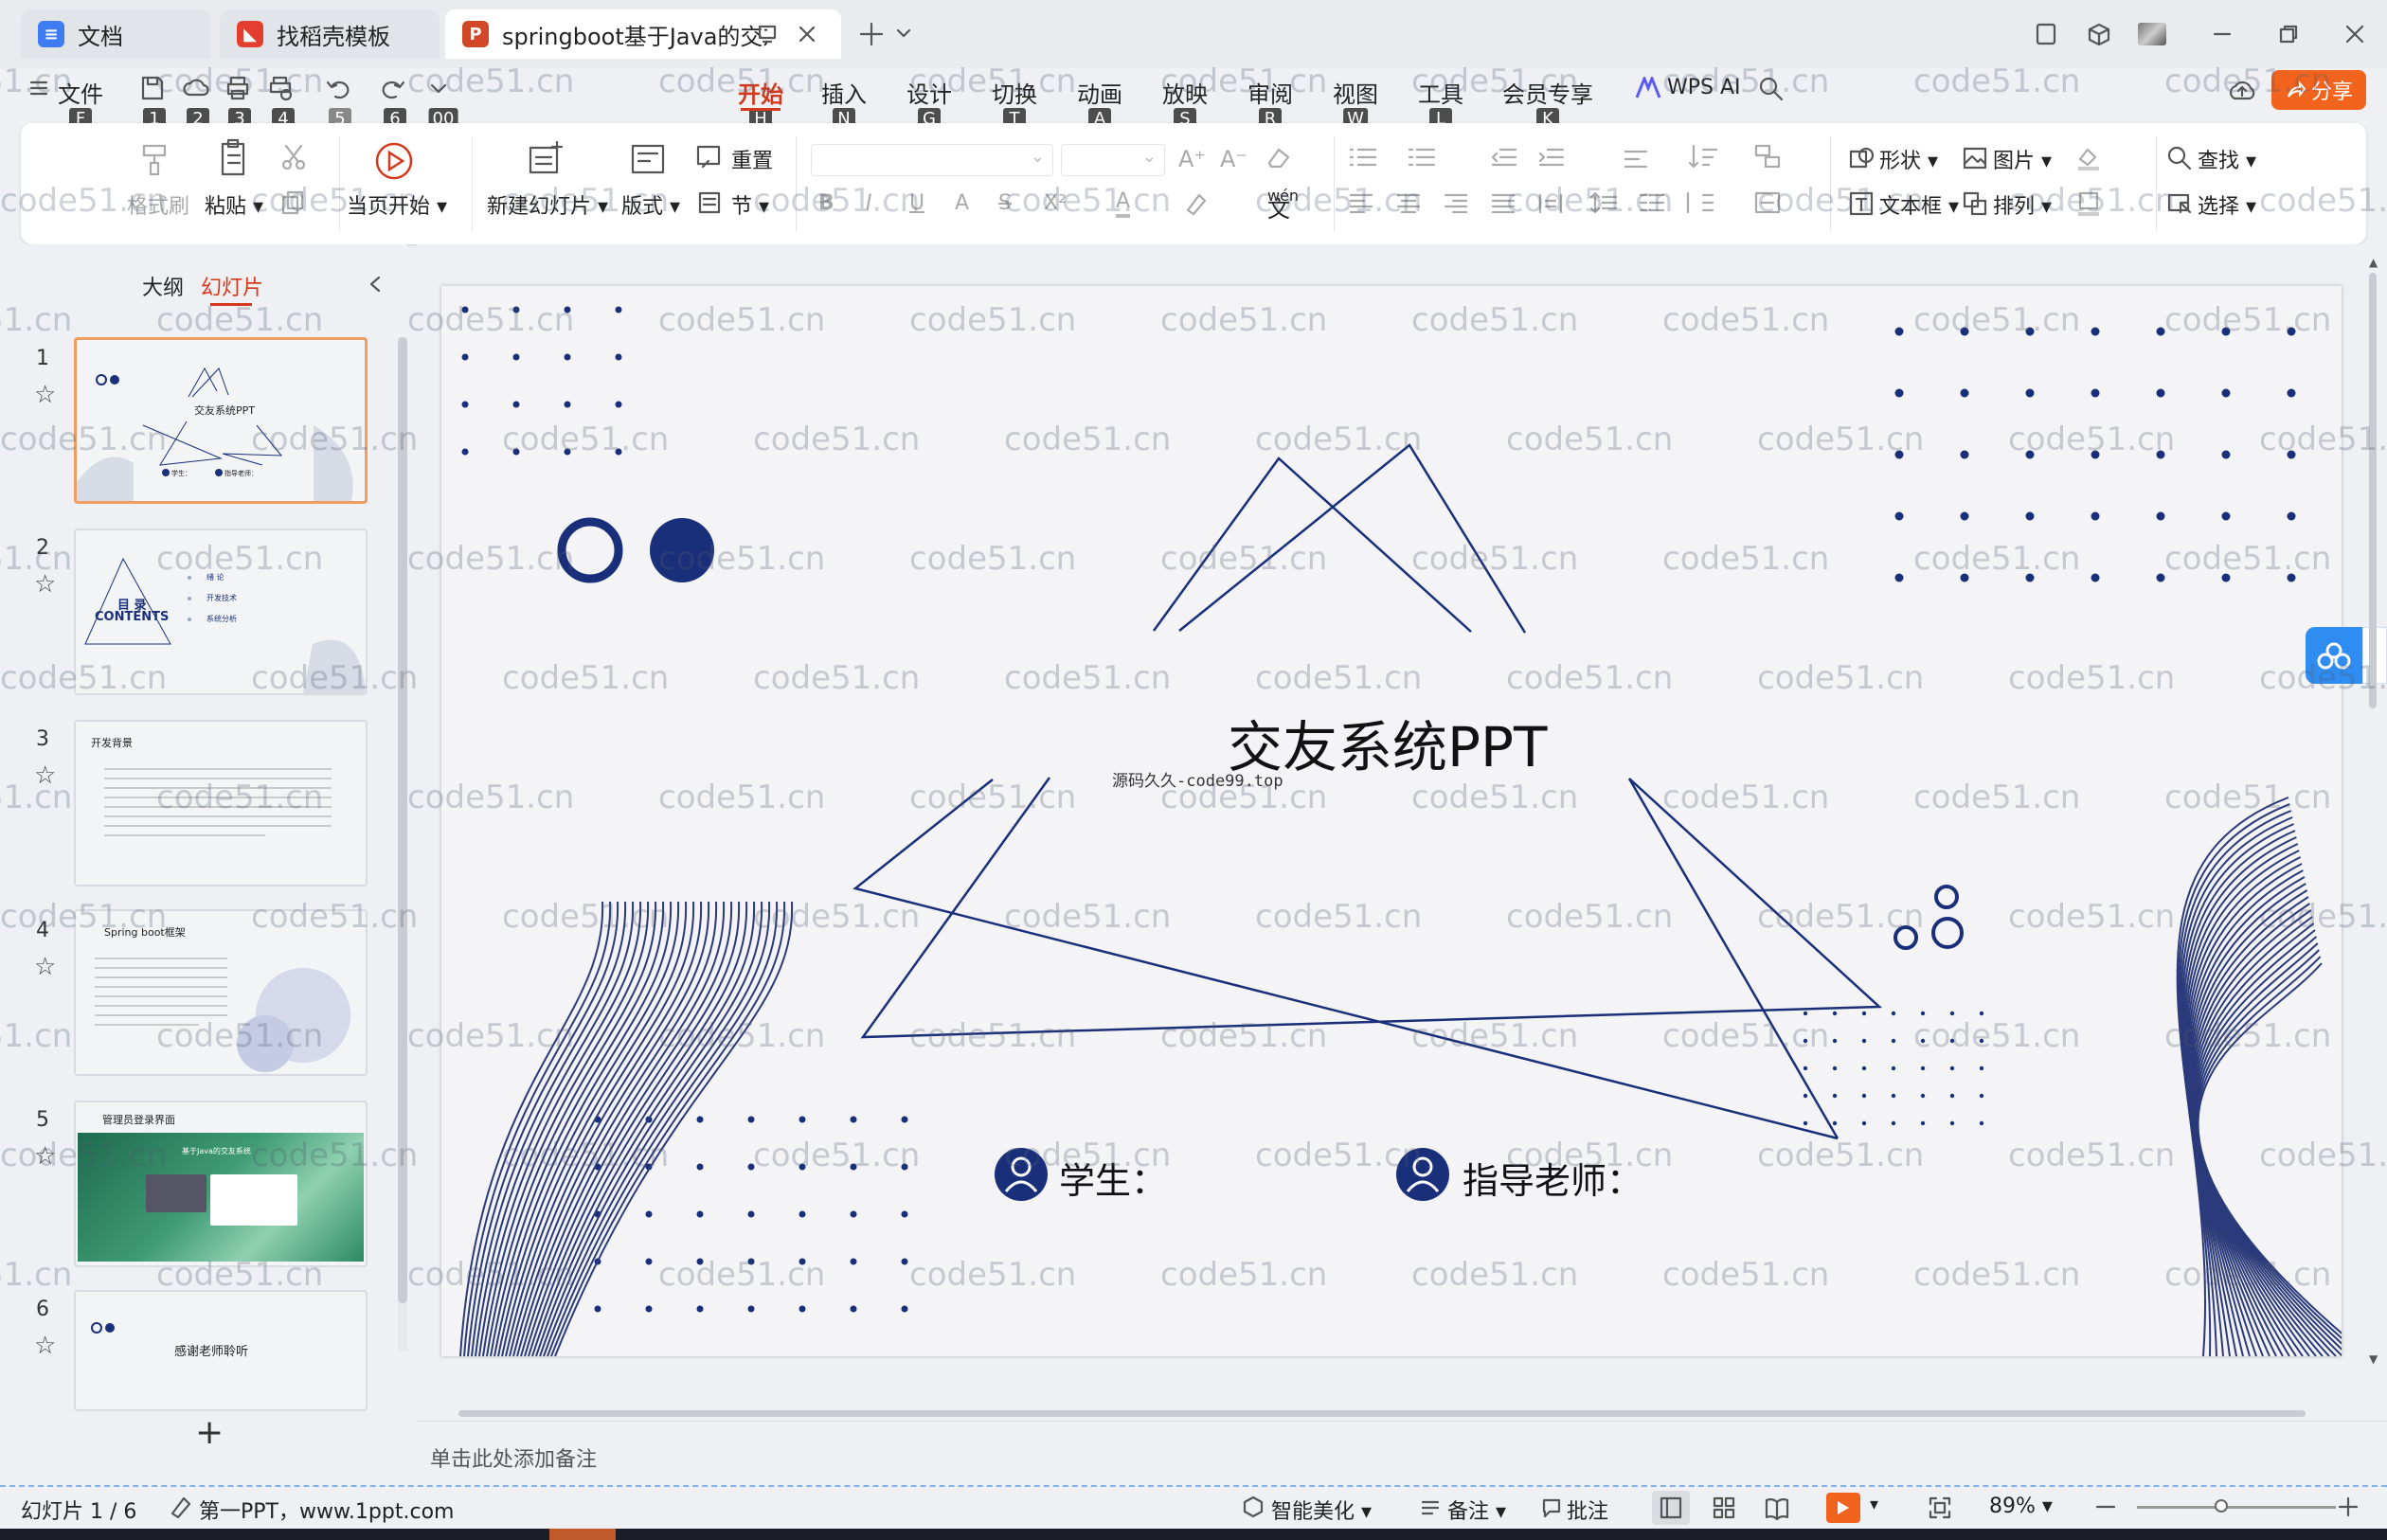 This screenshot has height=1540, width=2387. What do you see at coordinates (1014, 103) in the screenshot?
I see `menu-transitions: 切换 T` at bounding box center [1014, 103].